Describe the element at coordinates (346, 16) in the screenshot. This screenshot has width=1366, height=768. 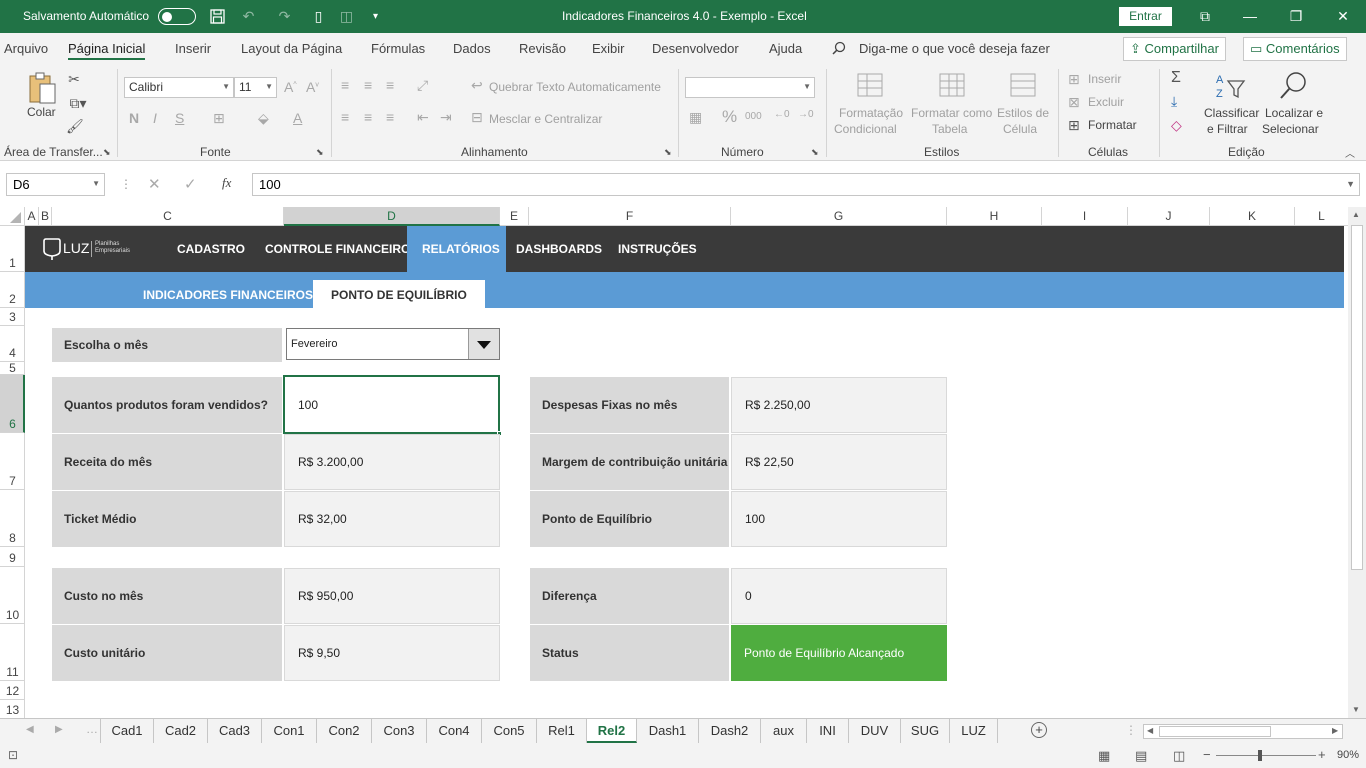
I see `camera-icon: ◫` at that location.